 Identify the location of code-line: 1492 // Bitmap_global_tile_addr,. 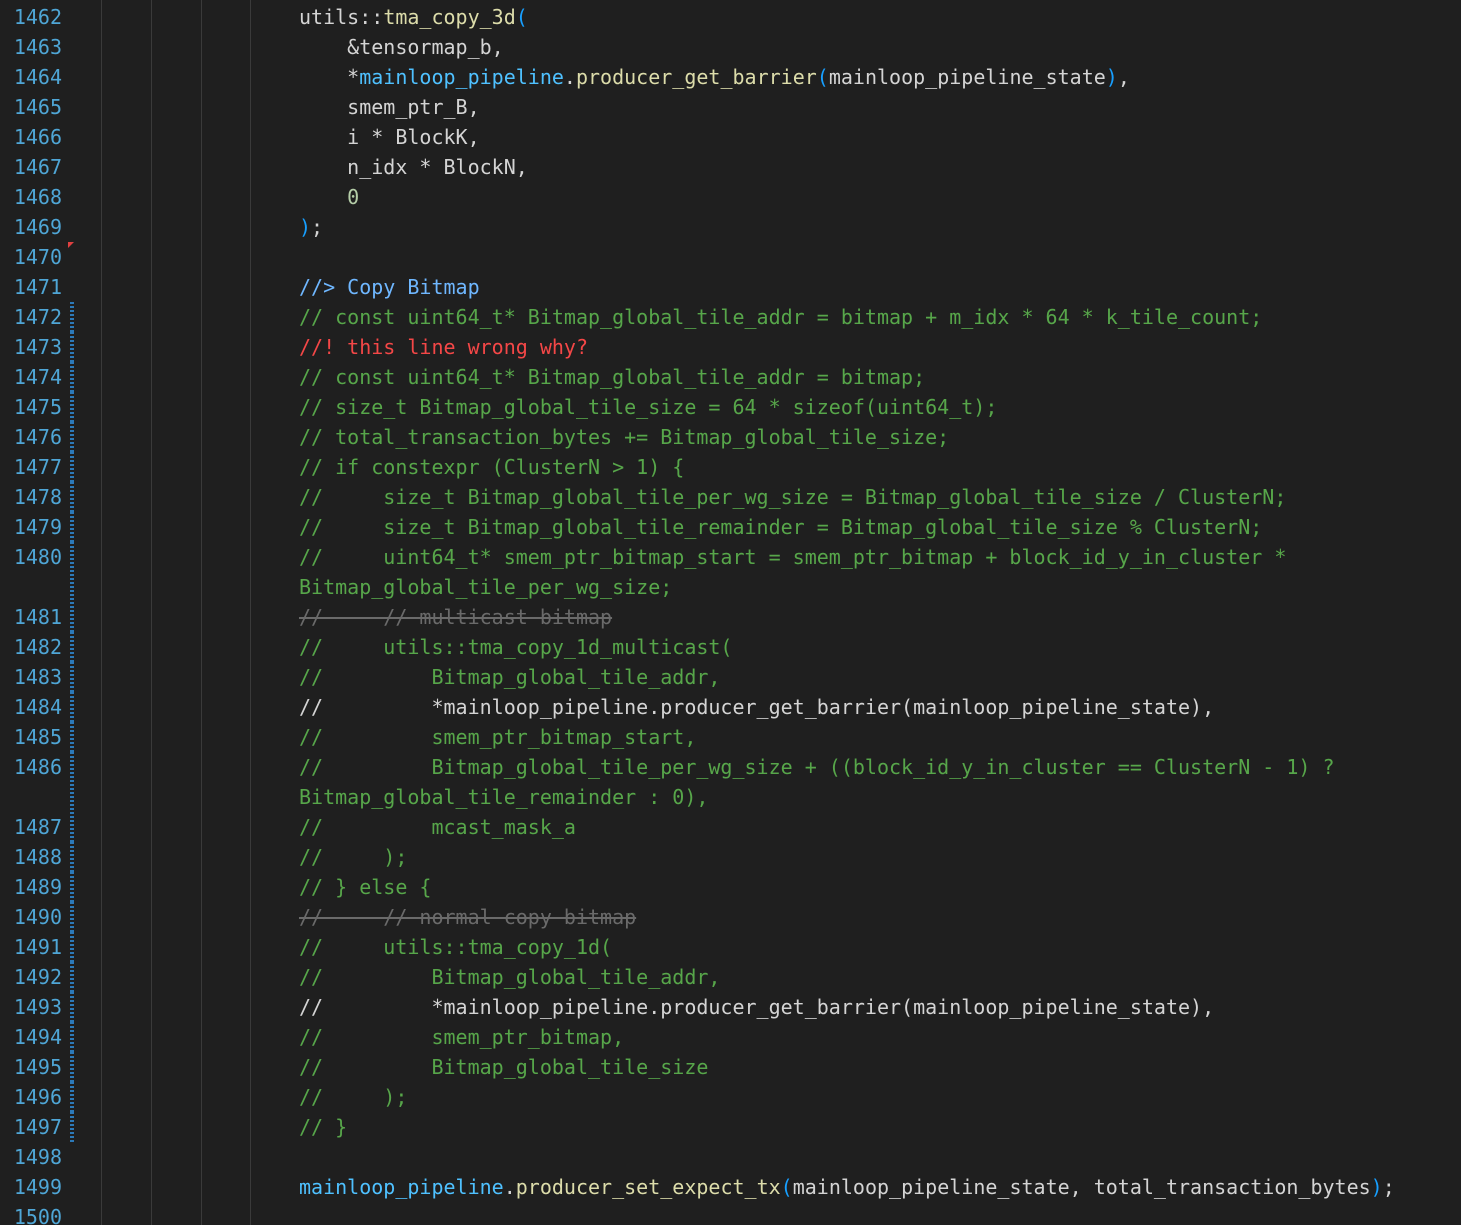
(730, 977).